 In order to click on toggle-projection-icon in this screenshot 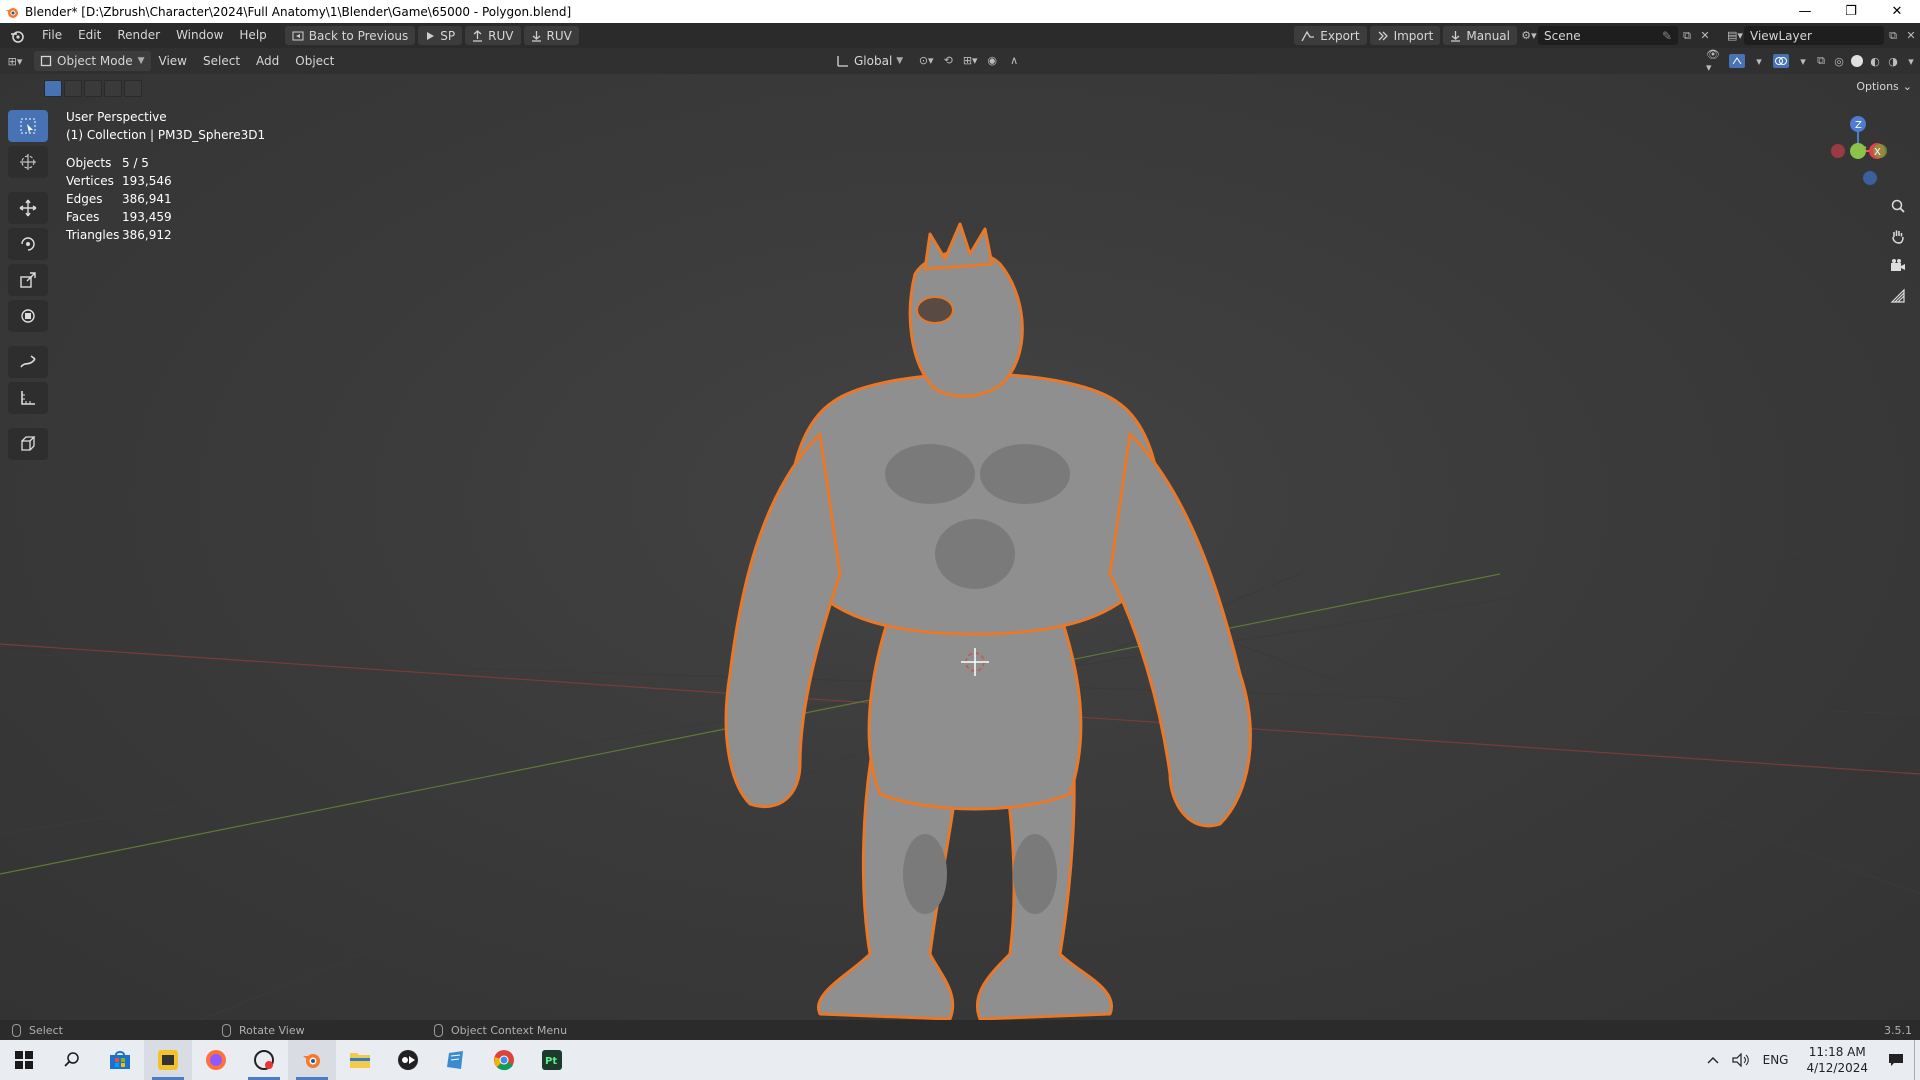, I will do `click(1898, 296)`.